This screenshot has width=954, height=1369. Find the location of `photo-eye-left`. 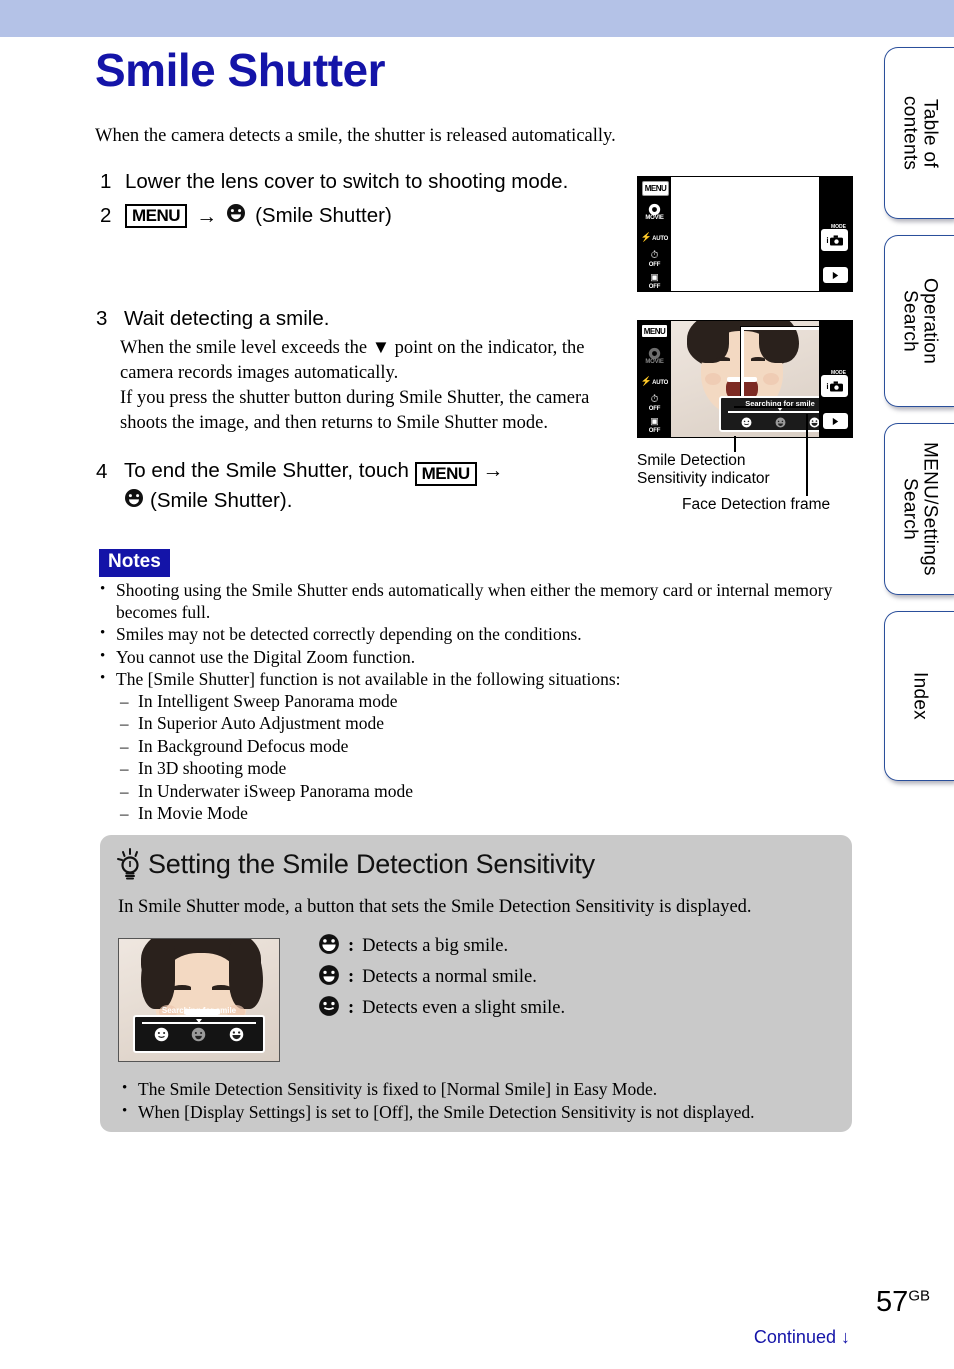

photo-eye-left is located at coordinates (723, 359).